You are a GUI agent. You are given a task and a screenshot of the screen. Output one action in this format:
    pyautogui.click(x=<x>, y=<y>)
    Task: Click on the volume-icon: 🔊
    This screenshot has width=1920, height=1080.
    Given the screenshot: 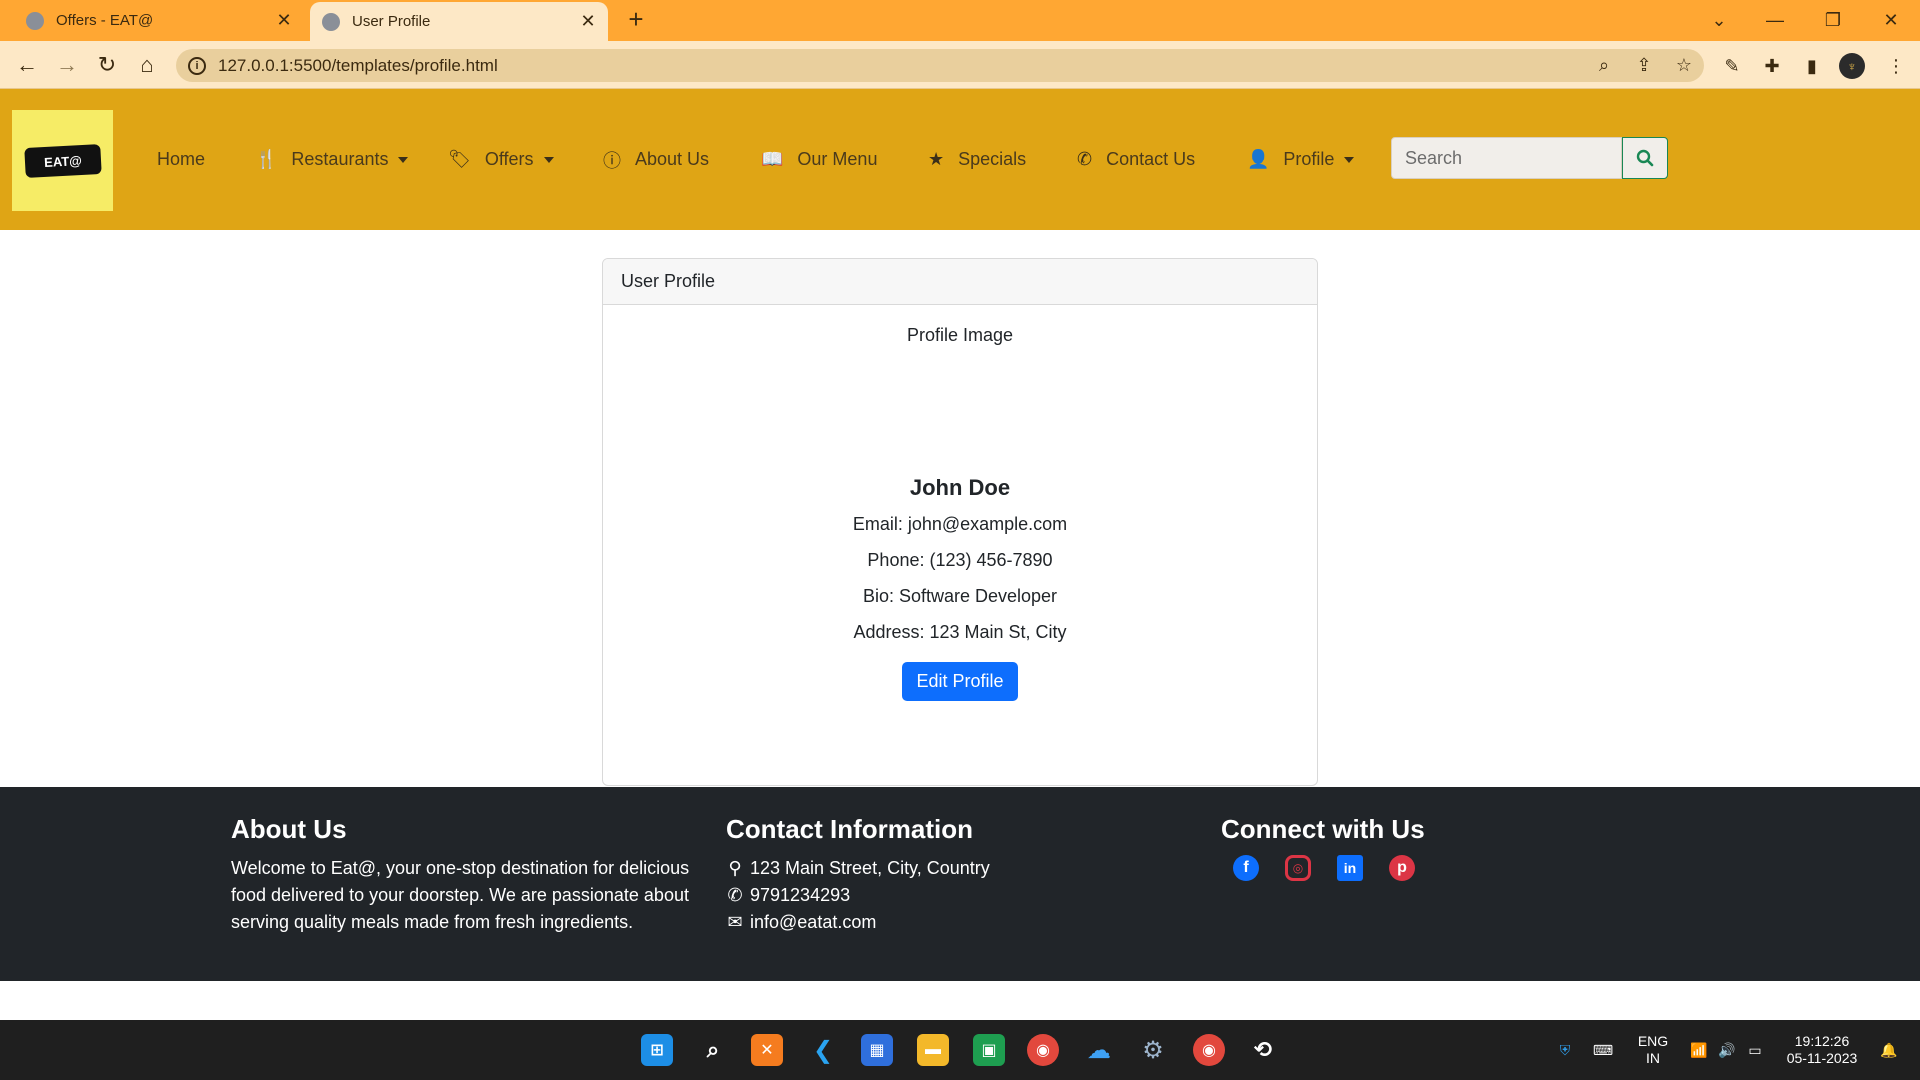 What is the action you would take?
    pyautogui.click(x=1727, y=1050)
    